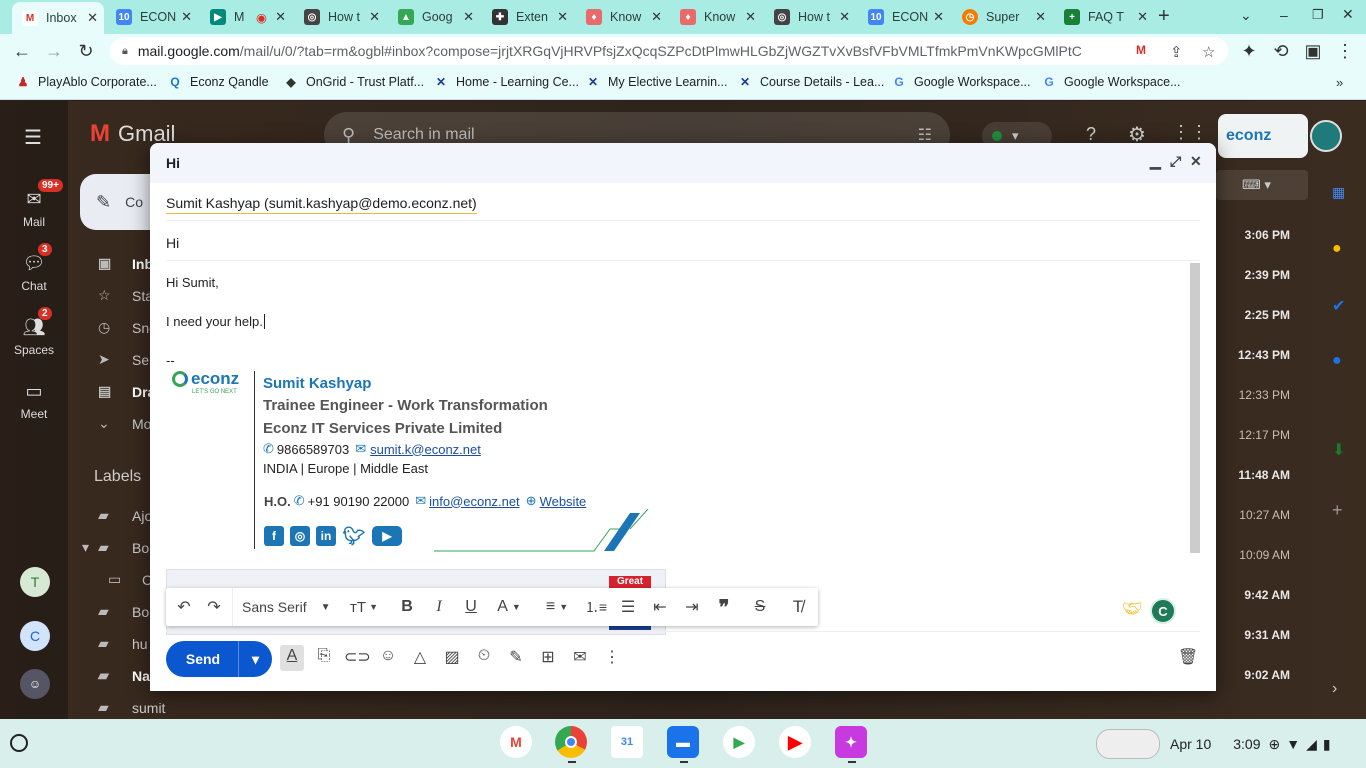  I want to click on sidebar-item-sent: ➤ Sen, so click(112, 359).